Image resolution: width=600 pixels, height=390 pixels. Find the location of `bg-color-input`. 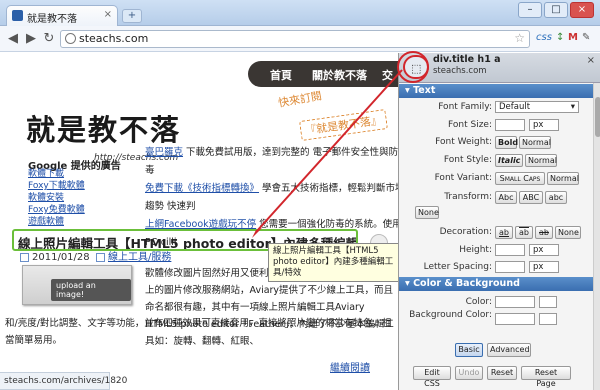

bg-color-input is located at coordinates (515, 319).